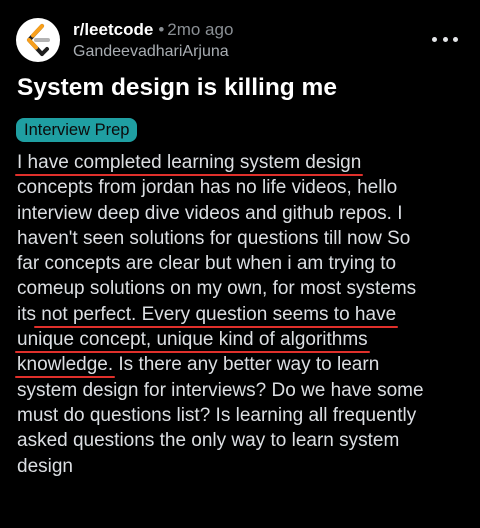 Image resolution: width=480 pixels, height=528 pixels. I want to click on post-time: 2mo ago, so click(200, 29).